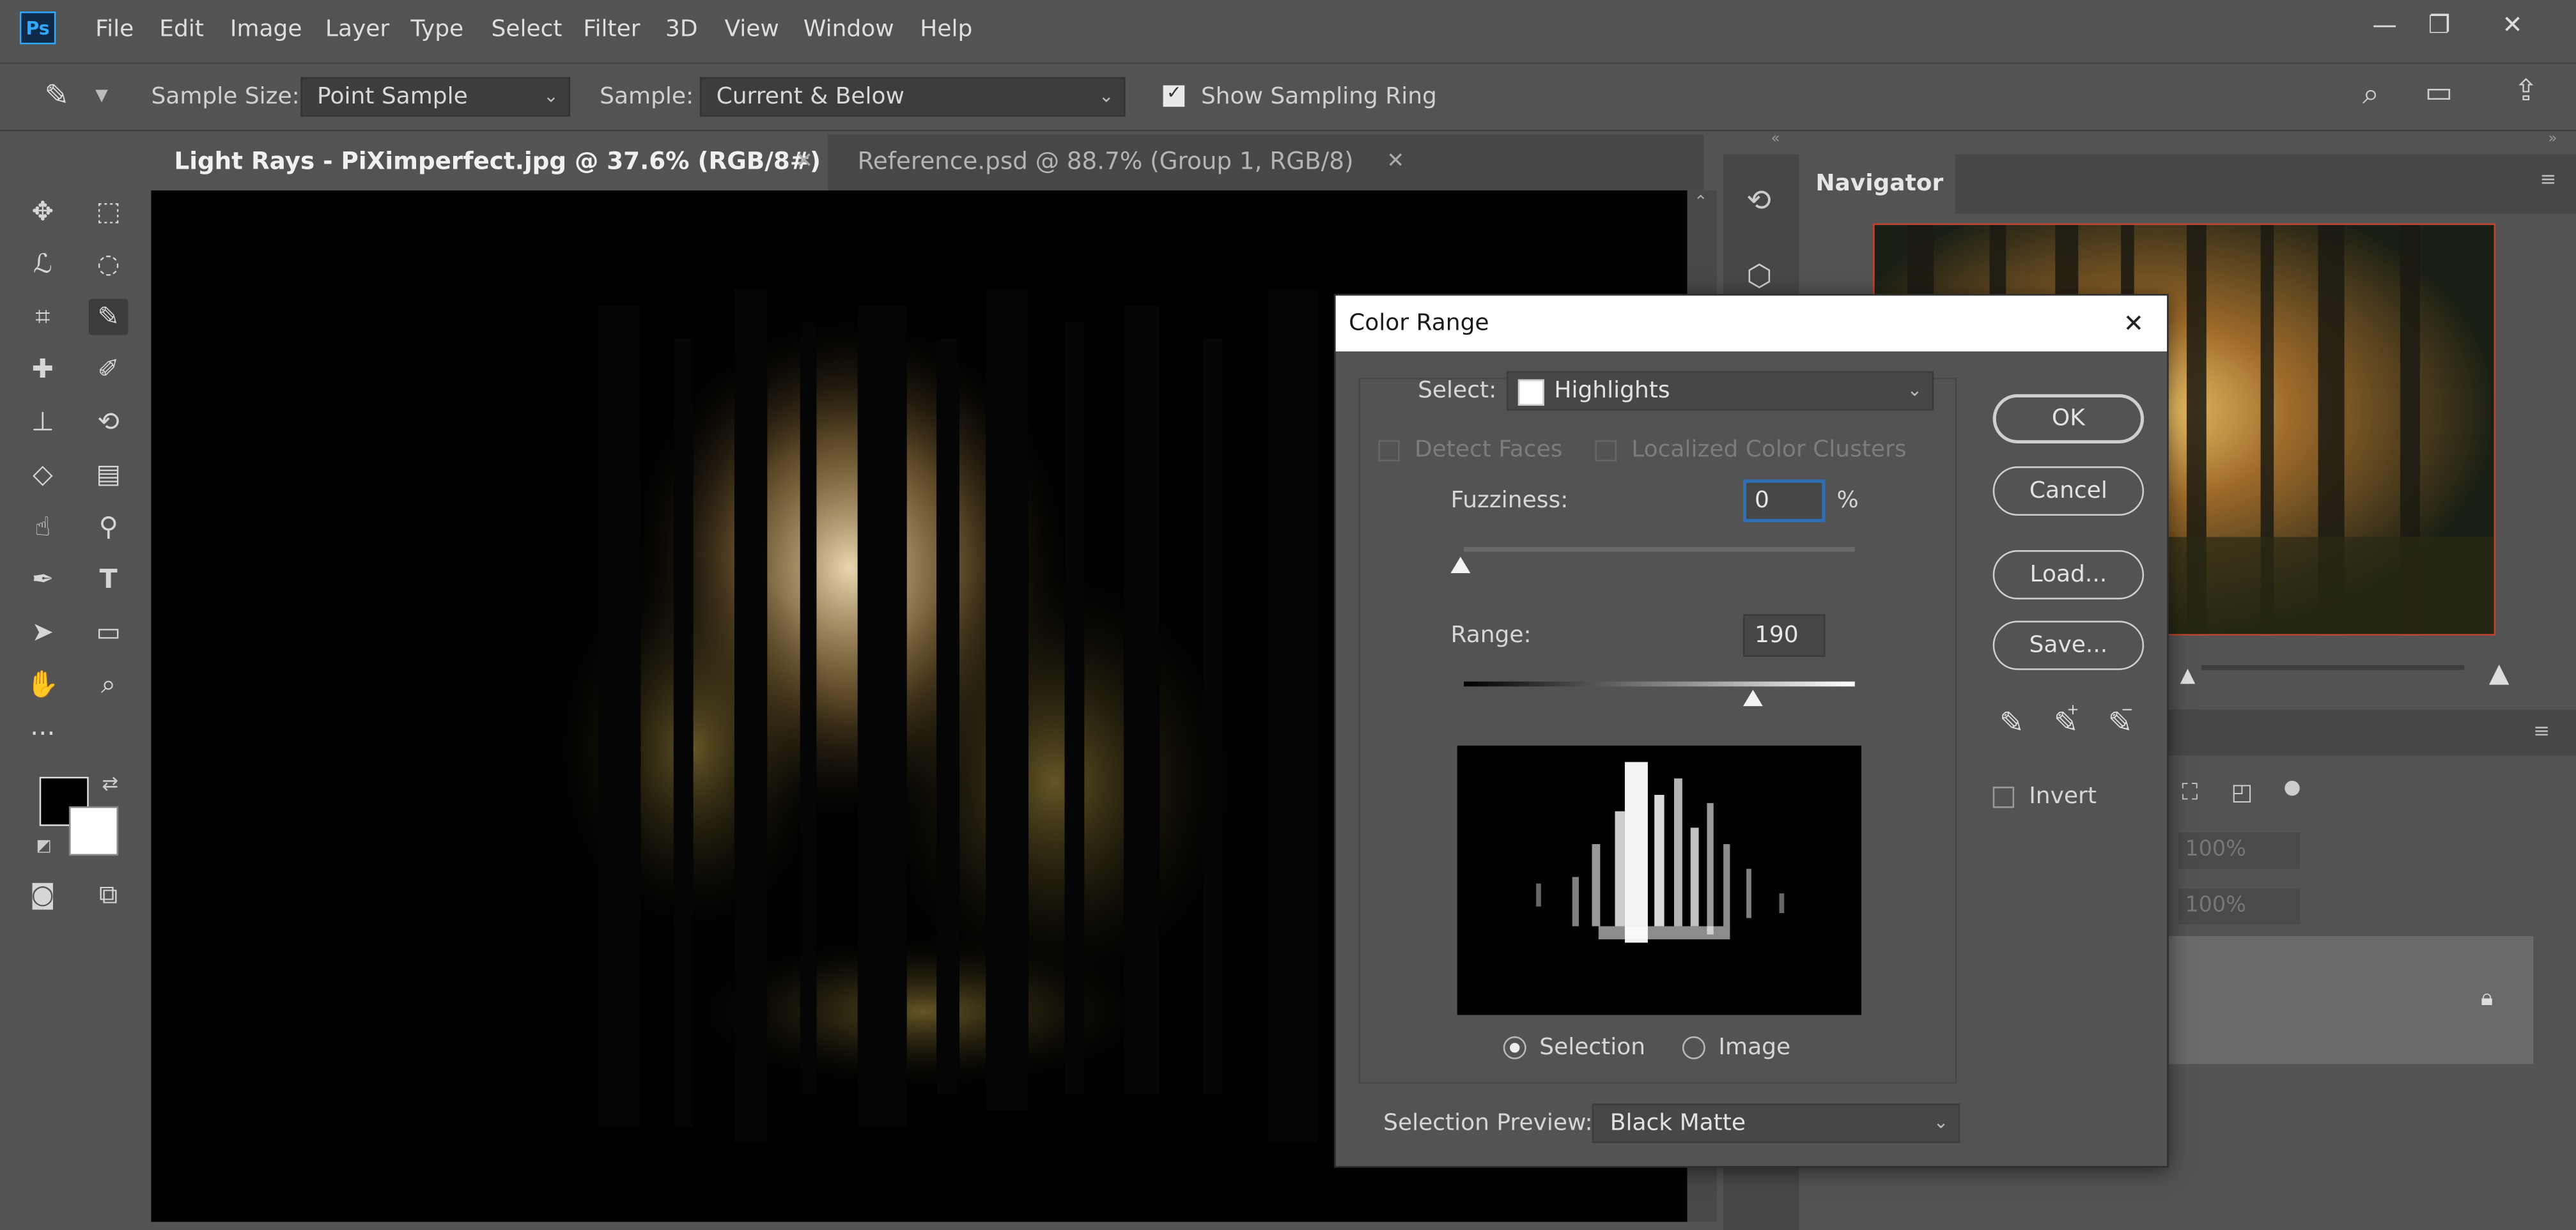  I want to click on image-radio, so click(1694, 1047).